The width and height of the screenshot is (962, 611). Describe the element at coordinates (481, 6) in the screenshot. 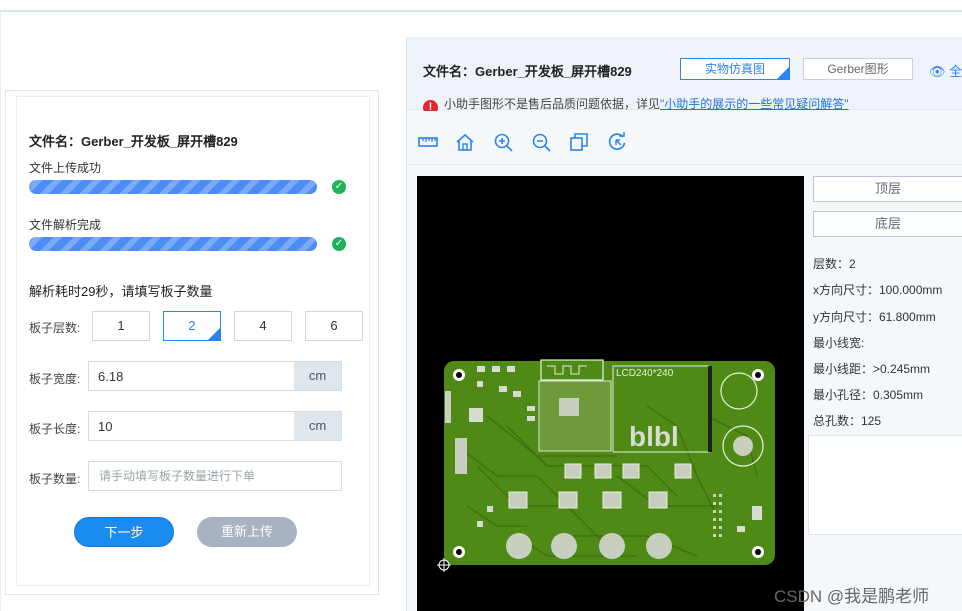

I see `top-border` at that location.